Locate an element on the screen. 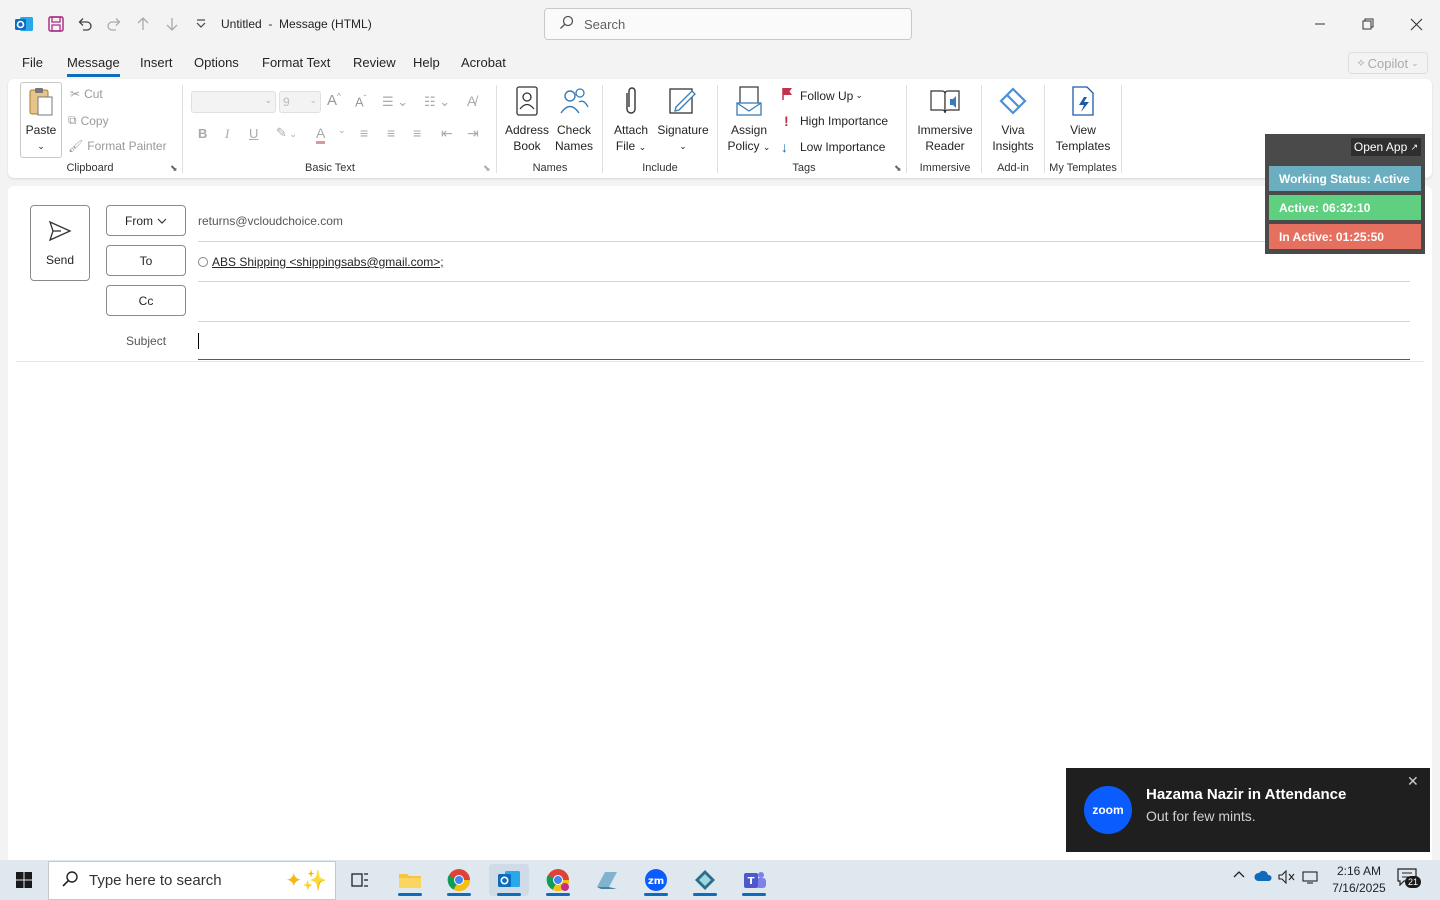 The height and width of the screenshot is (900, 1440). cut-button: ✂ Cut is located at coordinates (86, 94).